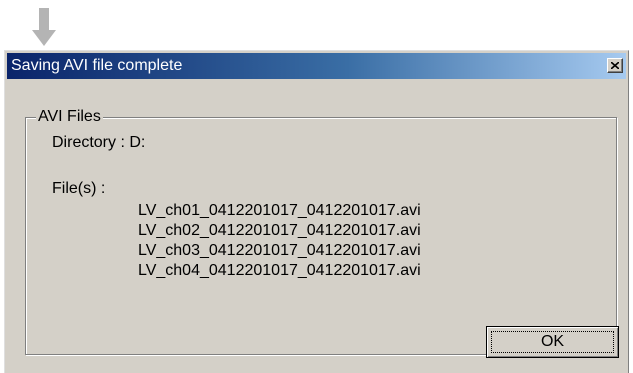  I want to click on close-button, so click(615, 65).